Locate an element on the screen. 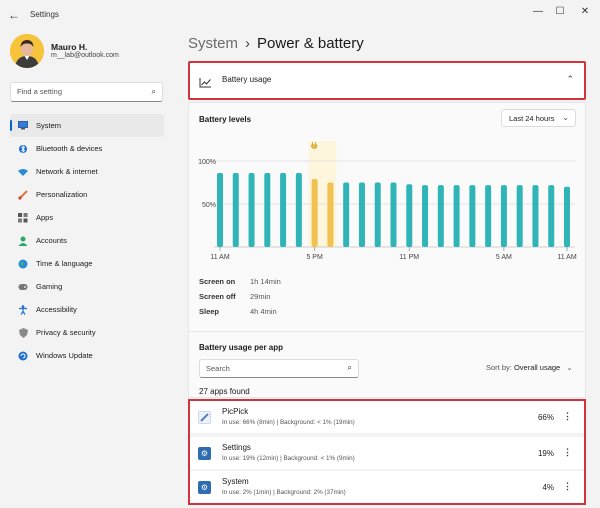  sidebar-item-personalization: Personalization is located at coordinates (87, 194).